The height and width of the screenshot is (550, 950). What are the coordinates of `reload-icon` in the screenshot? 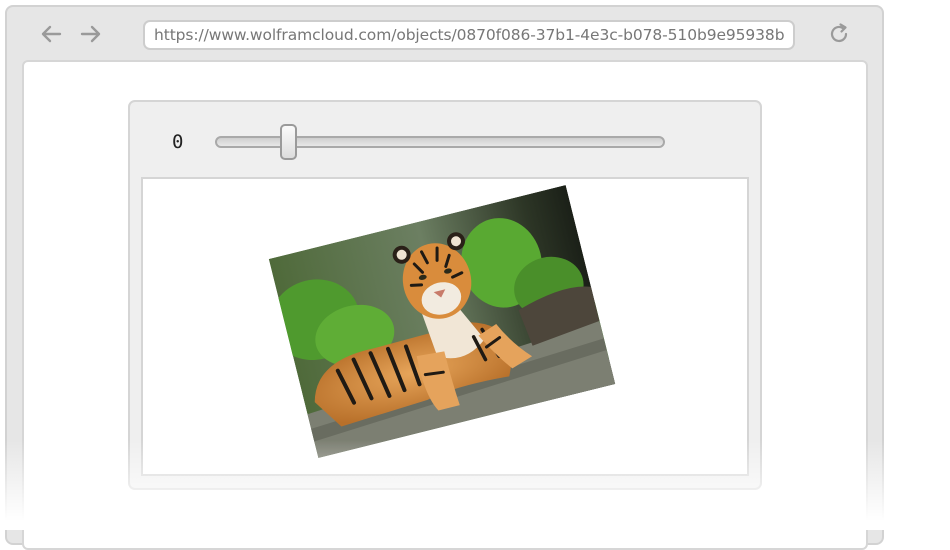 It's located at (839, 33).